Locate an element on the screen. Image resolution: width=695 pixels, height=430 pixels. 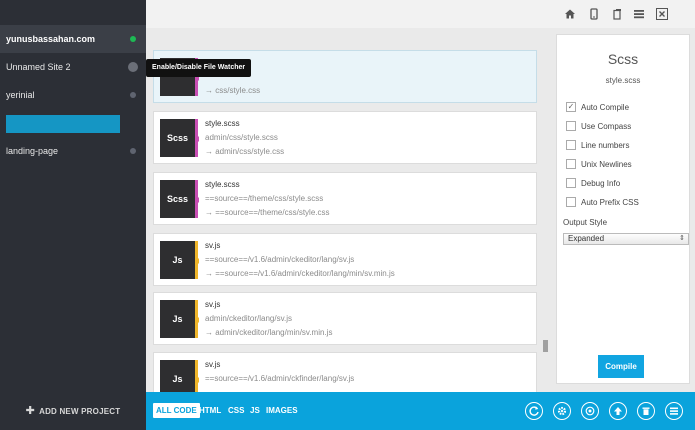
project-name: yerinial is located at coordinates (20, 95).